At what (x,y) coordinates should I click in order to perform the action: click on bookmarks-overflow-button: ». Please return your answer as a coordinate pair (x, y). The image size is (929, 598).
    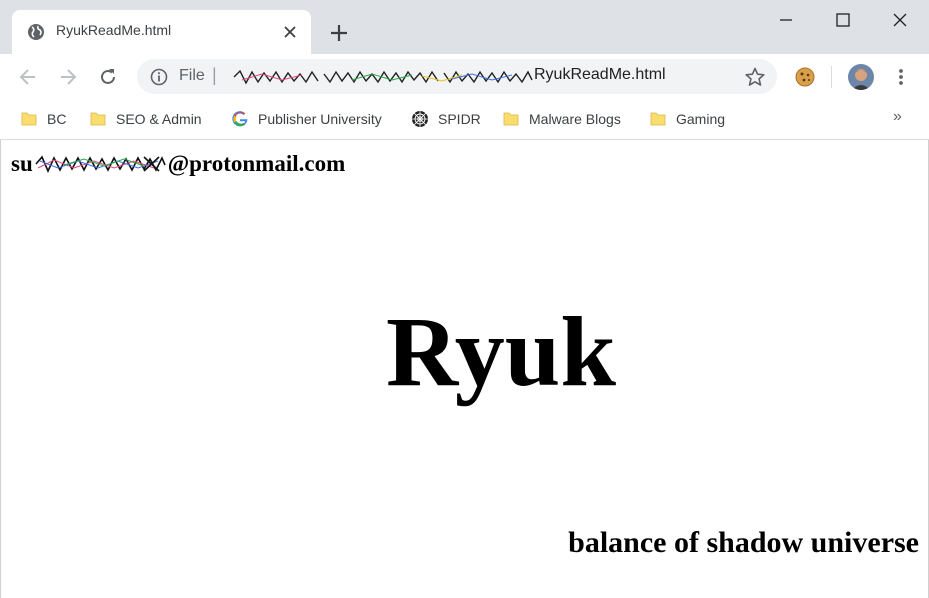
    Looking at the image, I should click on (897, 117).